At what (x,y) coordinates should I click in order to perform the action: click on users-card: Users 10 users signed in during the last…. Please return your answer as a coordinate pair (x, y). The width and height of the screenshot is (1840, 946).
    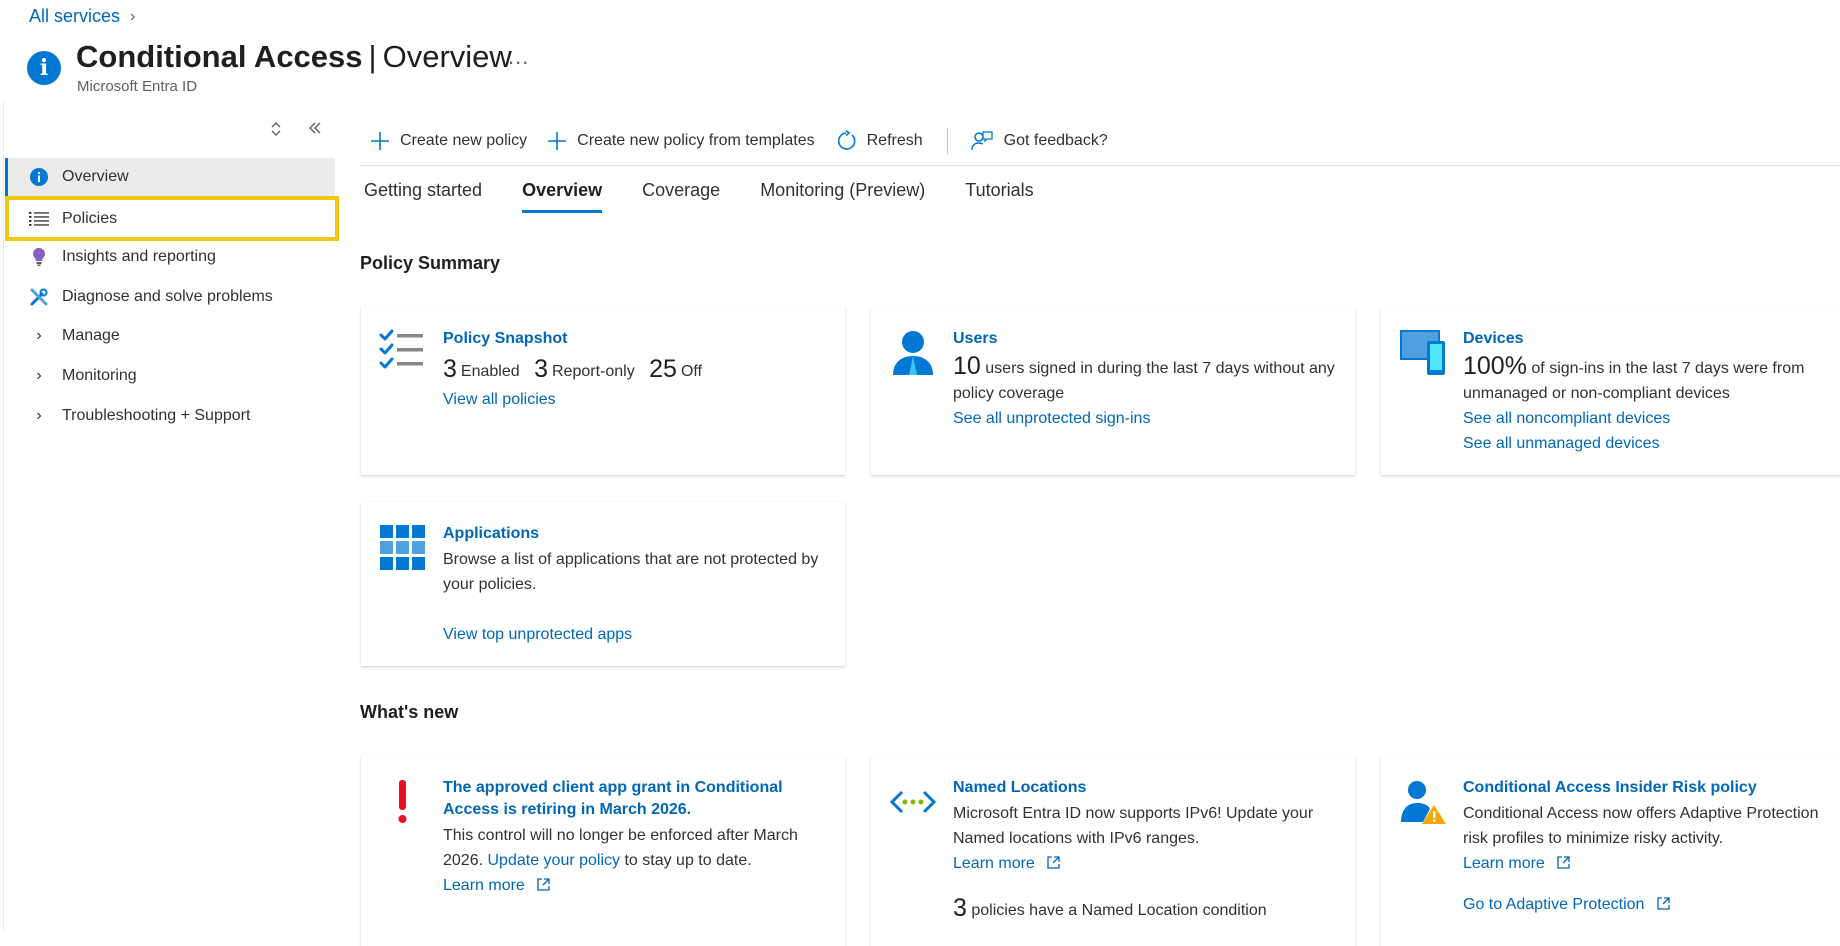
    Looking at the image, I should click on (1113, 391).